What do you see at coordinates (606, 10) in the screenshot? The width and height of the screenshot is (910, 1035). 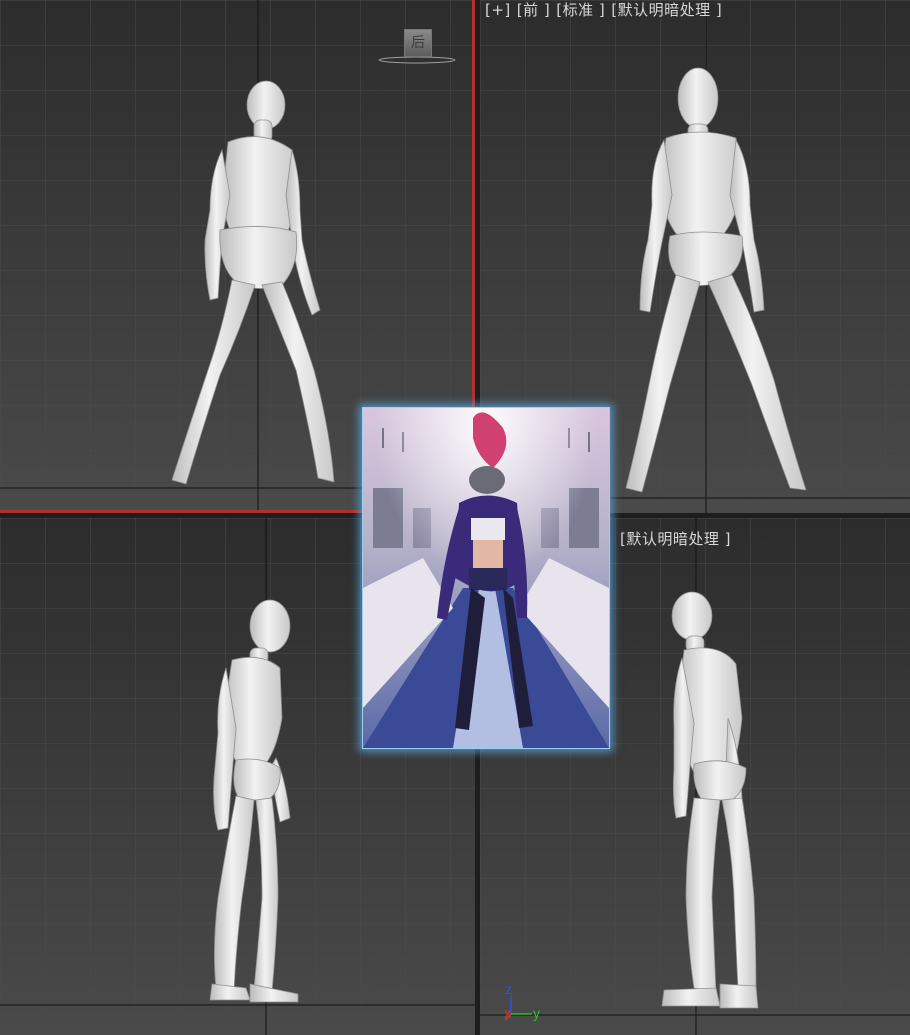 I see `viewport-front-label: [+] [前 ] [标准 ] [默认明暗处理 ]` at bounding box center [606, 10].